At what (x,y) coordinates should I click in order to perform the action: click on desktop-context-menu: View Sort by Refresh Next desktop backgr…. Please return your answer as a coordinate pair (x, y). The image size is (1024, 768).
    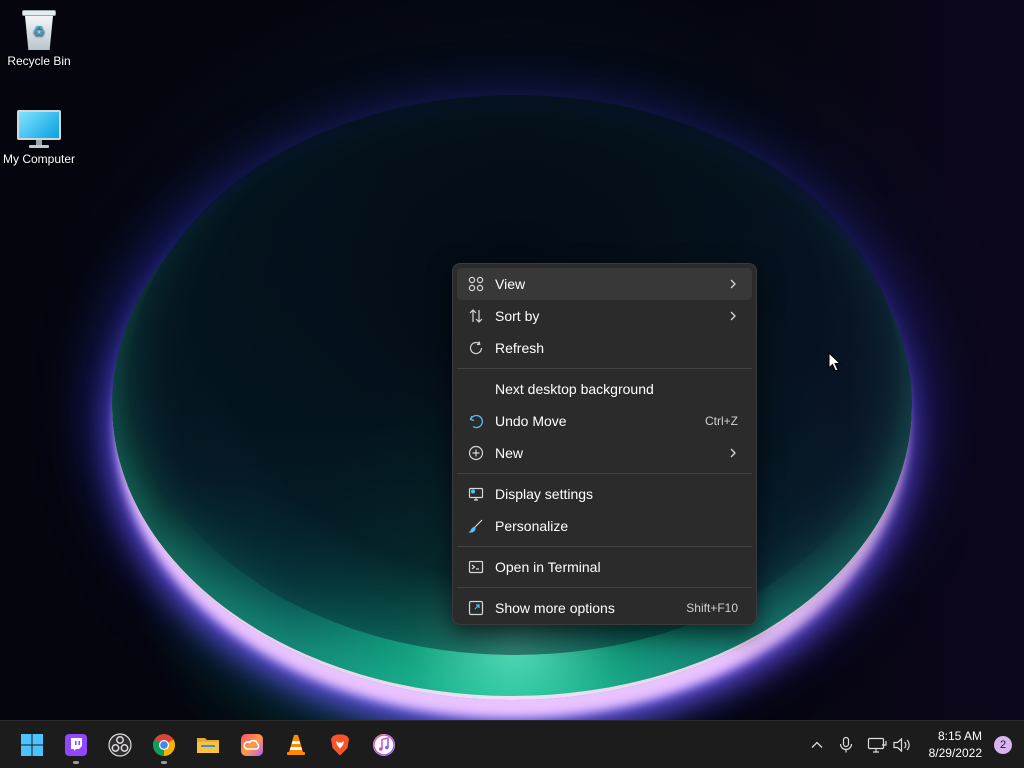
    Looking at the image, I should click on (604, 444).